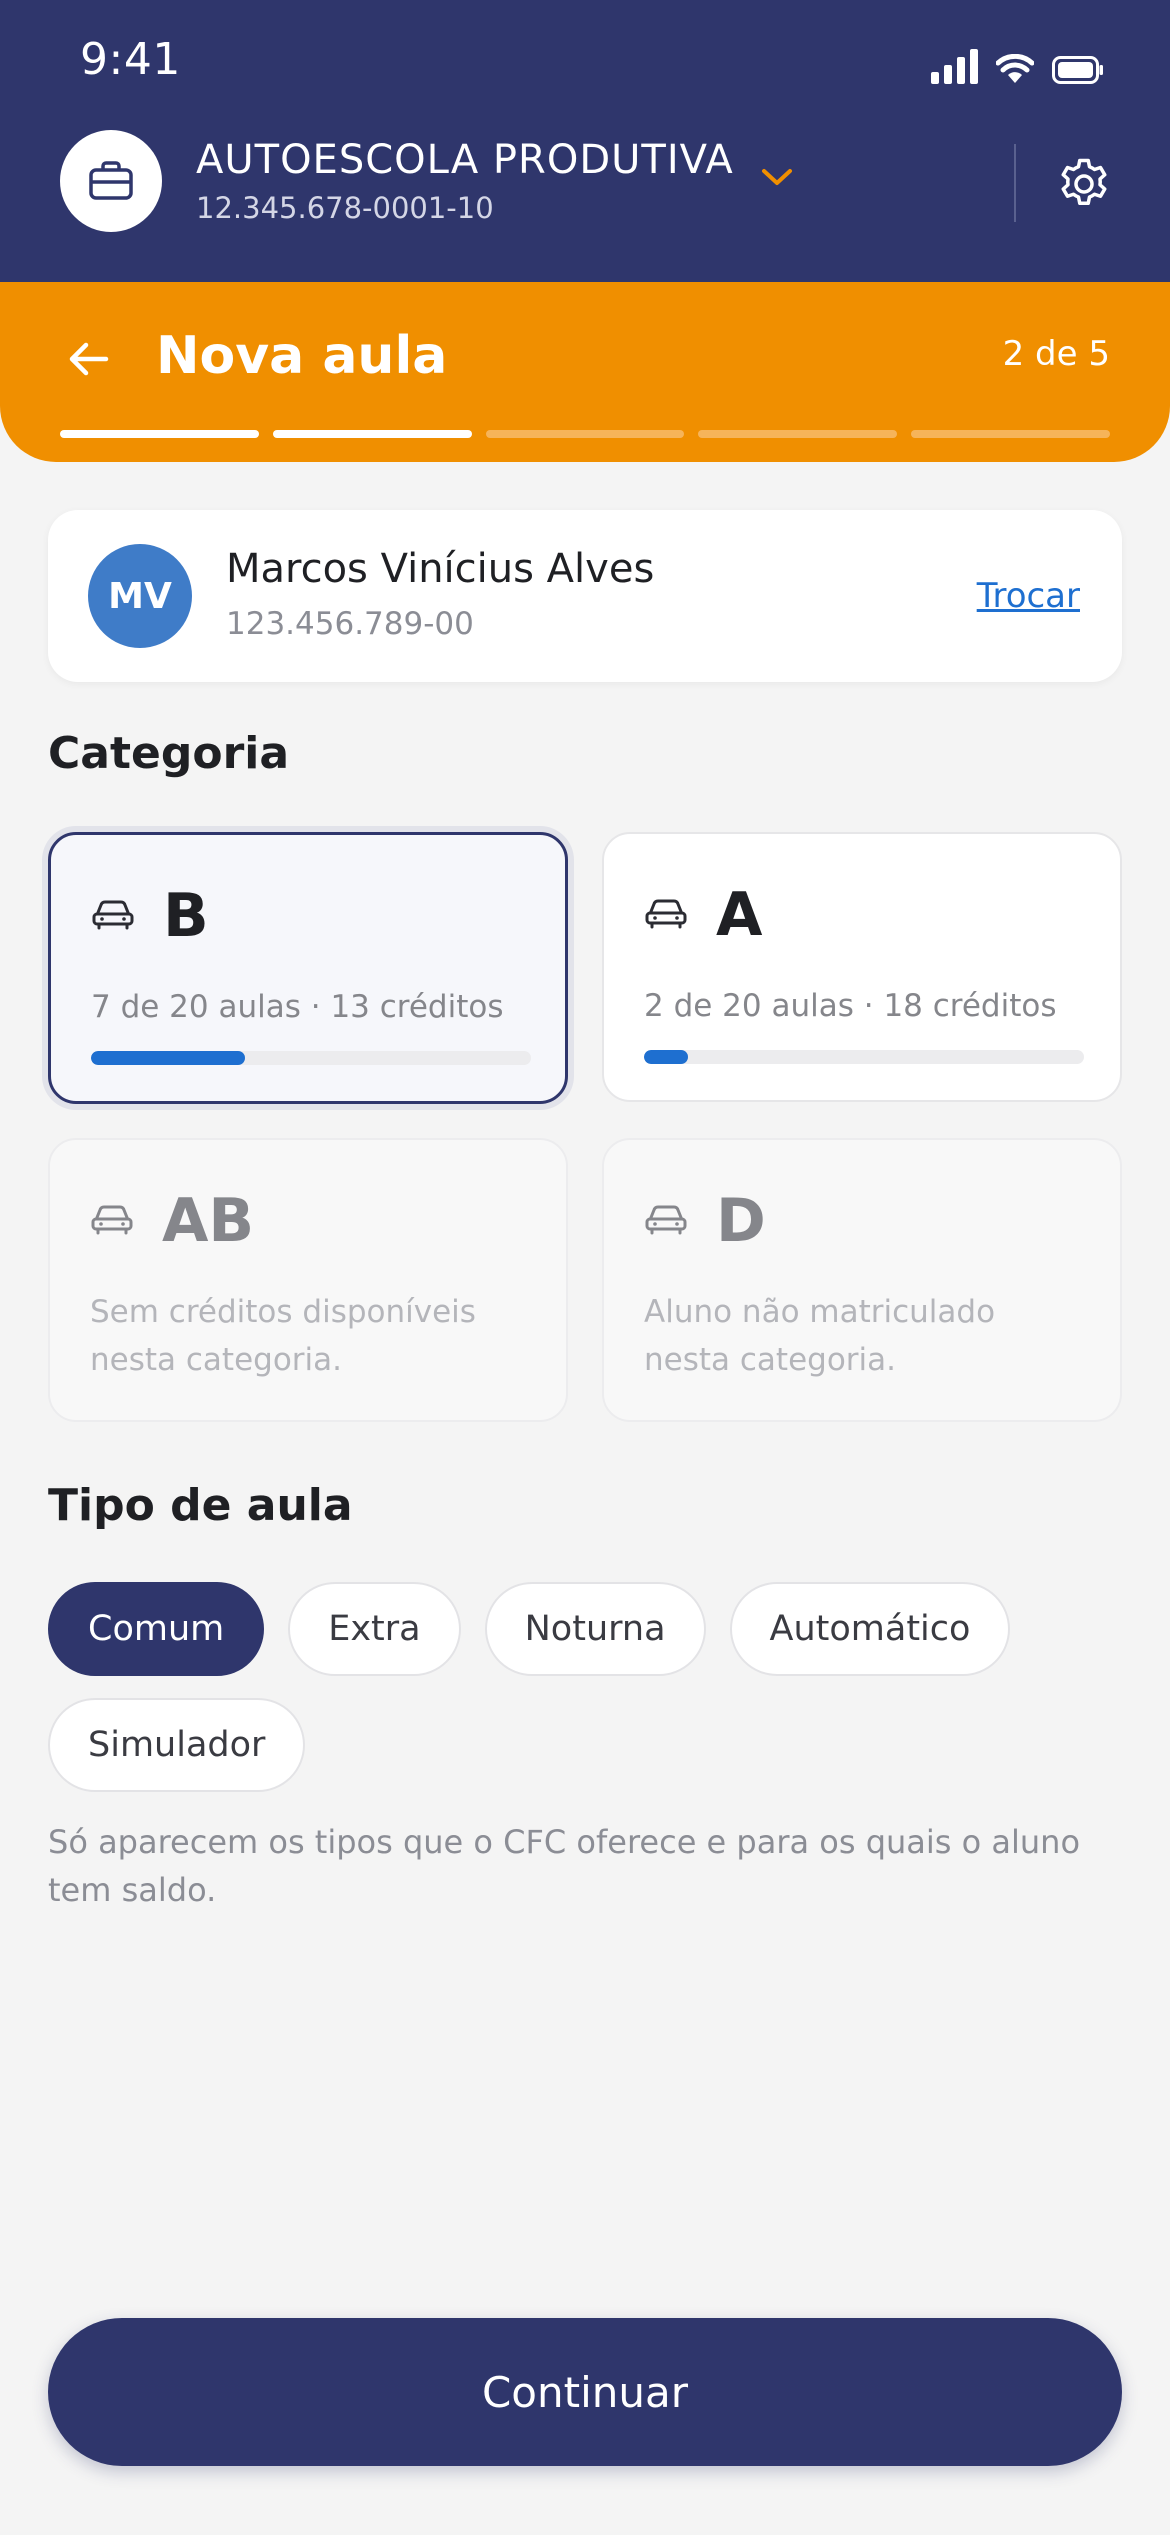 The image size is (1170, 2535). Describe the element at coordinates (440, 569) in the screenshot. I see `student-name: Marcos Vinícius Alves` at that location.